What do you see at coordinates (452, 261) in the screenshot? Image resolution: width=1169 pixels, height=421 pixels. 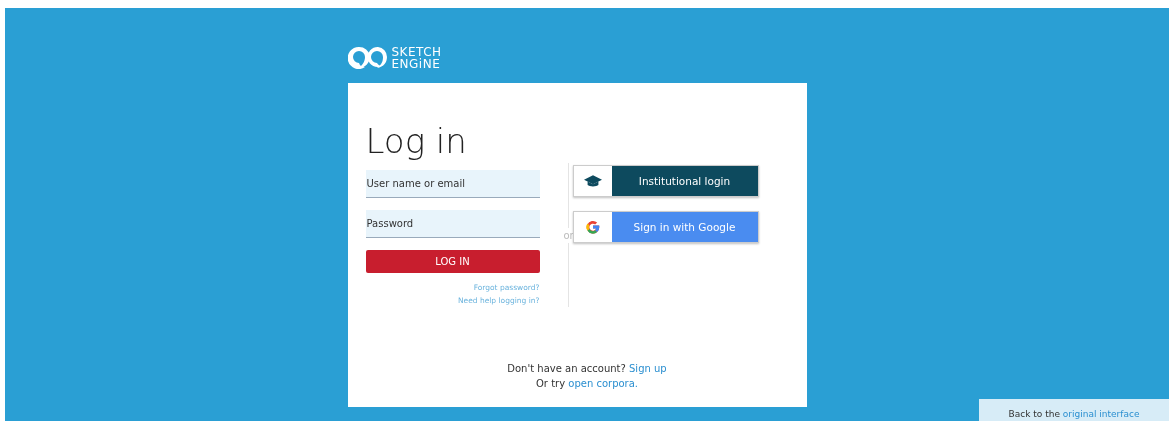 I see `login-button: LOG IN` at bounding box center [452, 261].